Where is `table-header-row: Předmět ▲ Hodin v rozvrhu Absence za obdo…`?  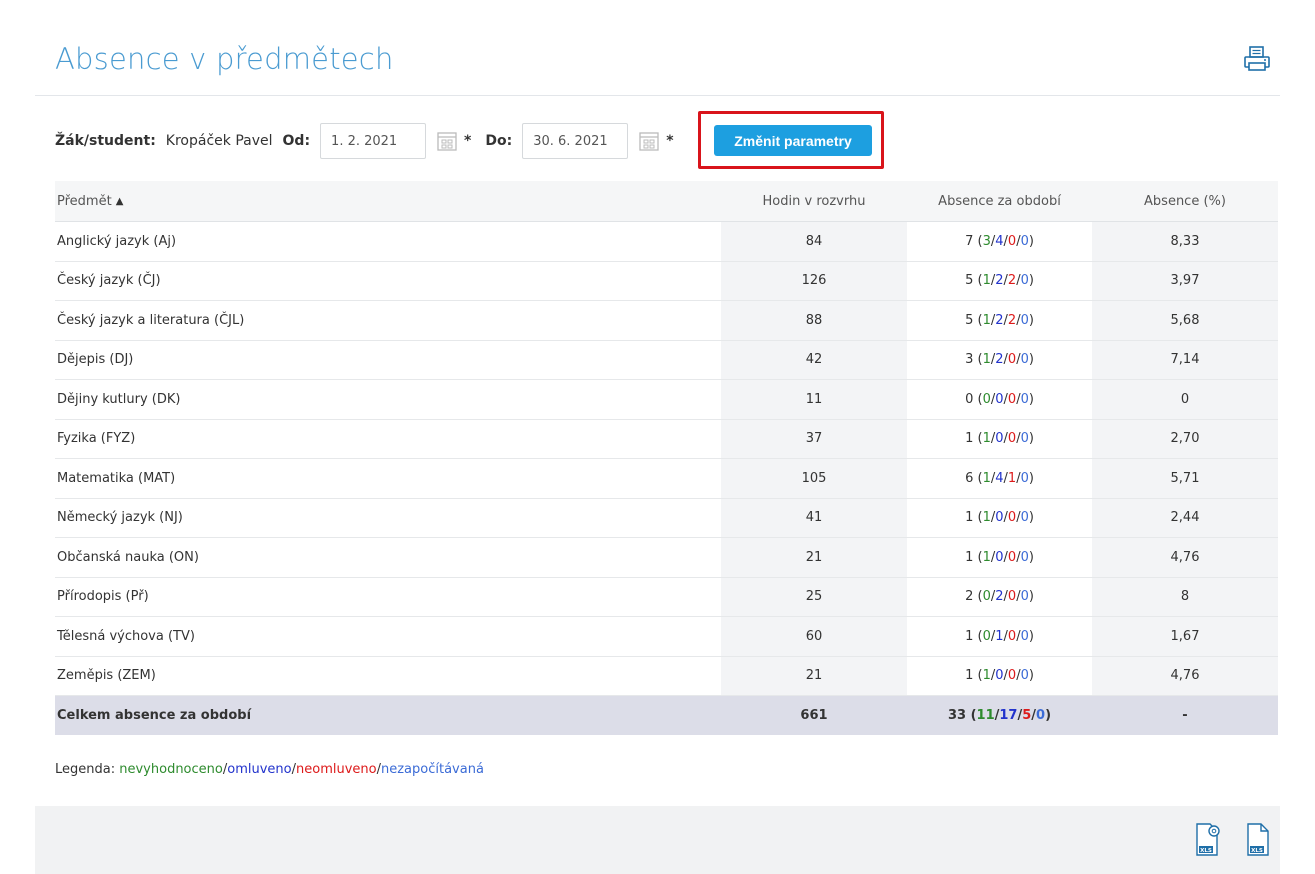 table-header-row: Předmět ▲ Hodin v rozvrhu Absence za obdo… is located at coordinates (666, 201).